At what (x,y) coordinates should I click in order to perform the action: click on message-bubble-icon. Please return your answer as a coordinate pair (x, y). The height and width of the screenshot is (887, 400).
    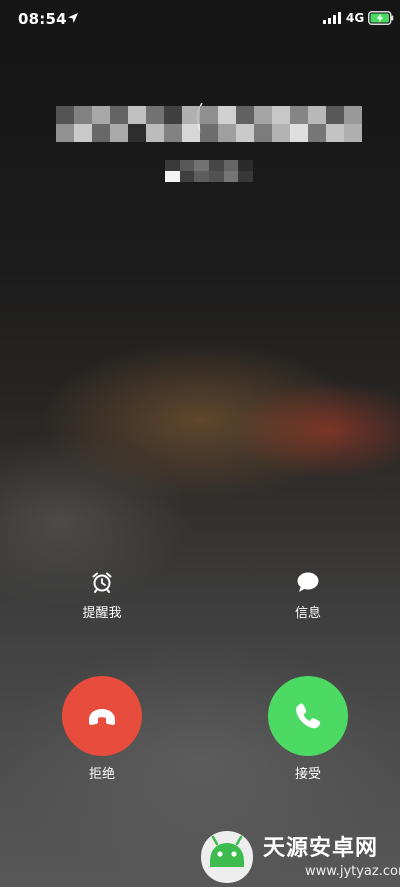
    Looking at the image, I should click on (308, 582).